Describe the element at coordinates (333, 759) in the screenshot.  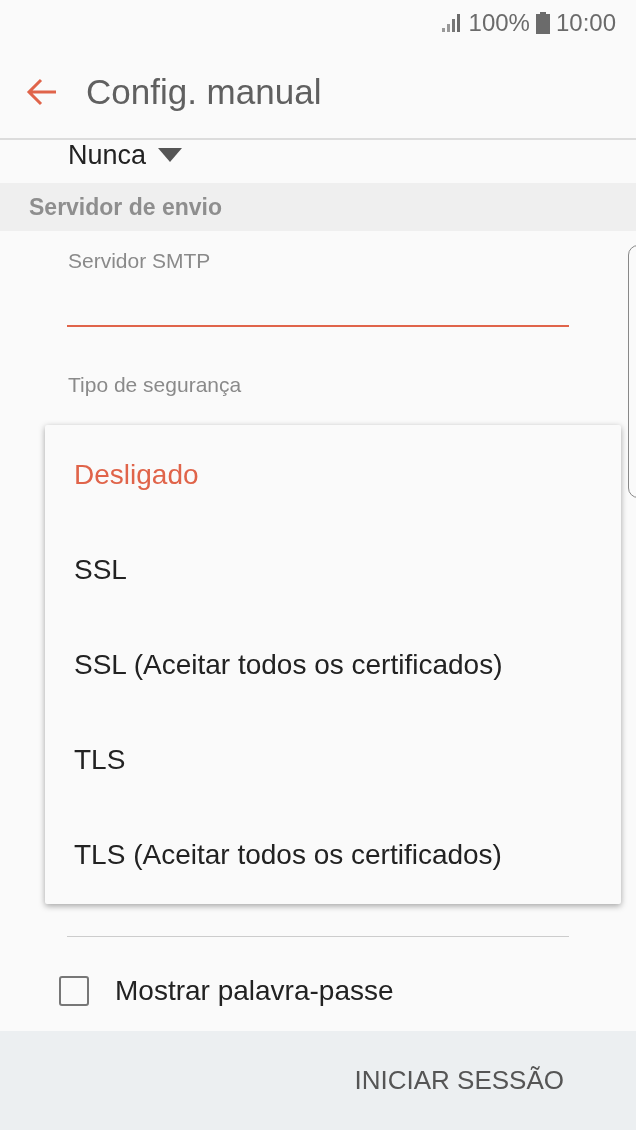
I see `menu-item: TLS` at that location.